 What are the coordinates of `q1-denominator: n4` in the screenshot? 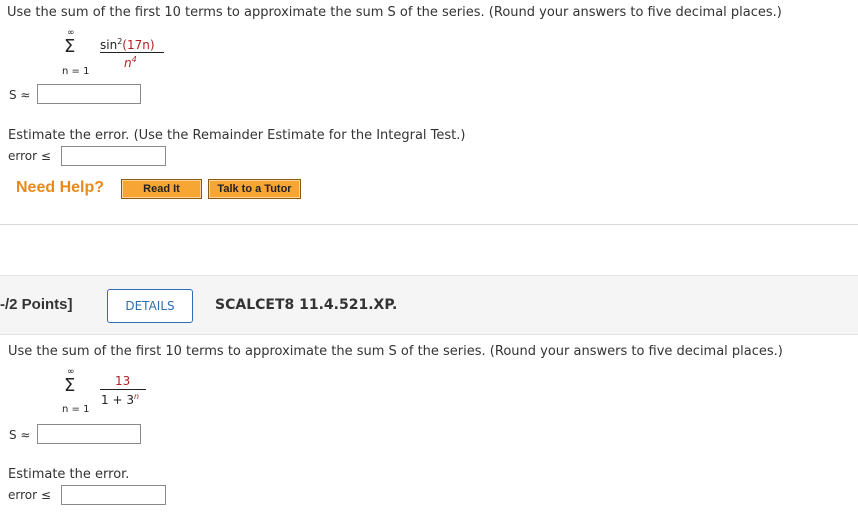 It's located at (130, 62).